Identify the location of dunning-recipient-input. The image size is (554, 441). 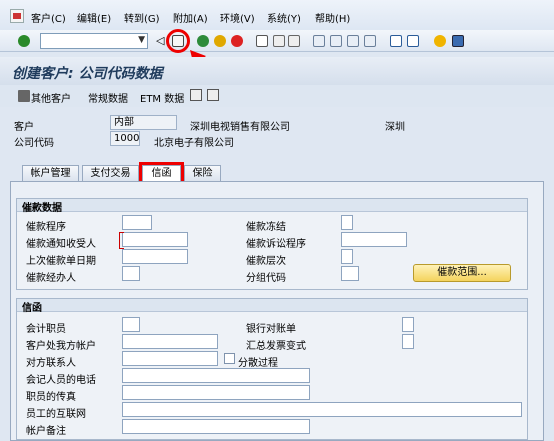
(153, 240).